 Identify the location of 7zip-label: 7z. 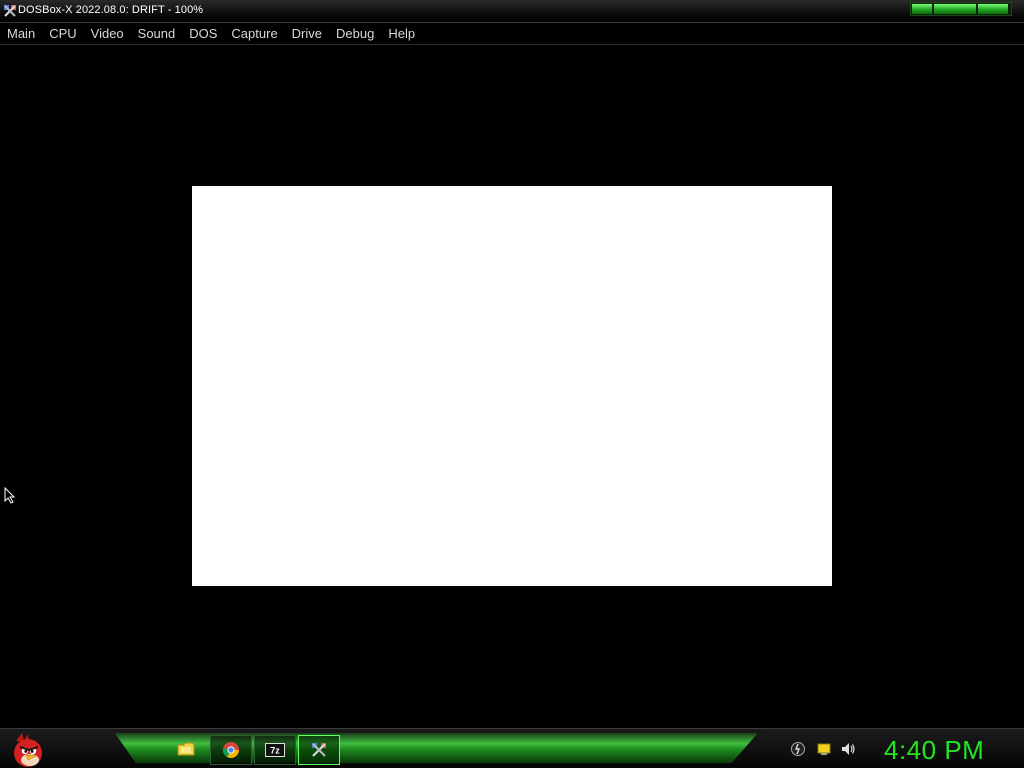
(275, 751).